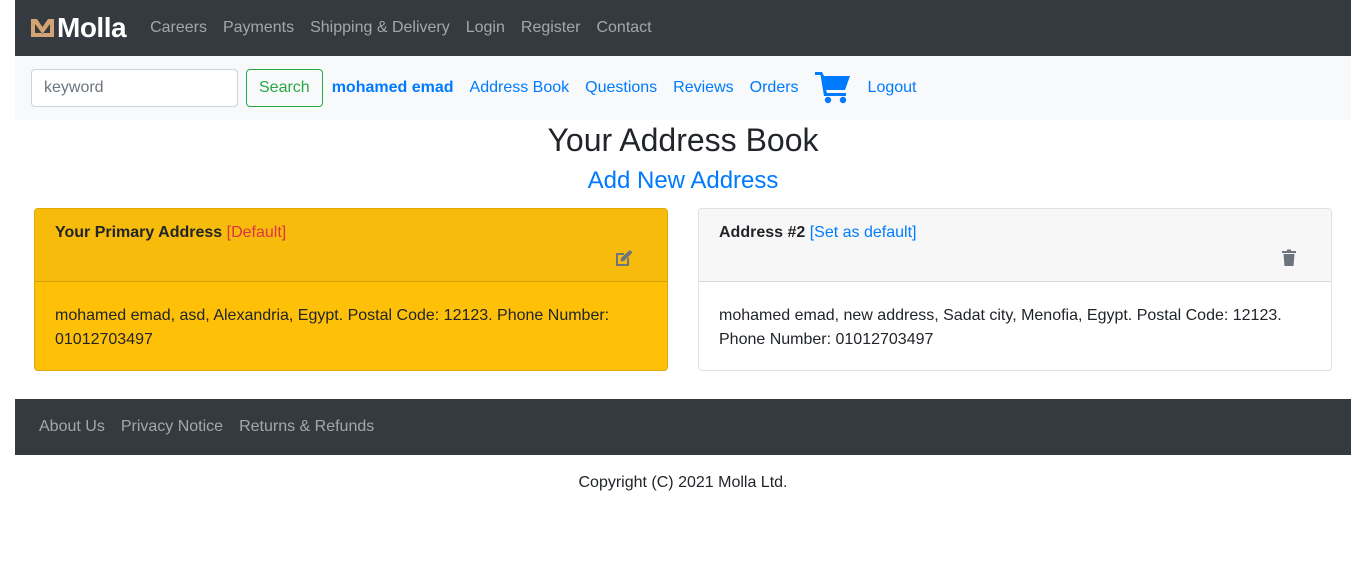 This screenshot has width=1366, height=568. I want to click on set-as-default-link: [Set as default], so click(863, 232).